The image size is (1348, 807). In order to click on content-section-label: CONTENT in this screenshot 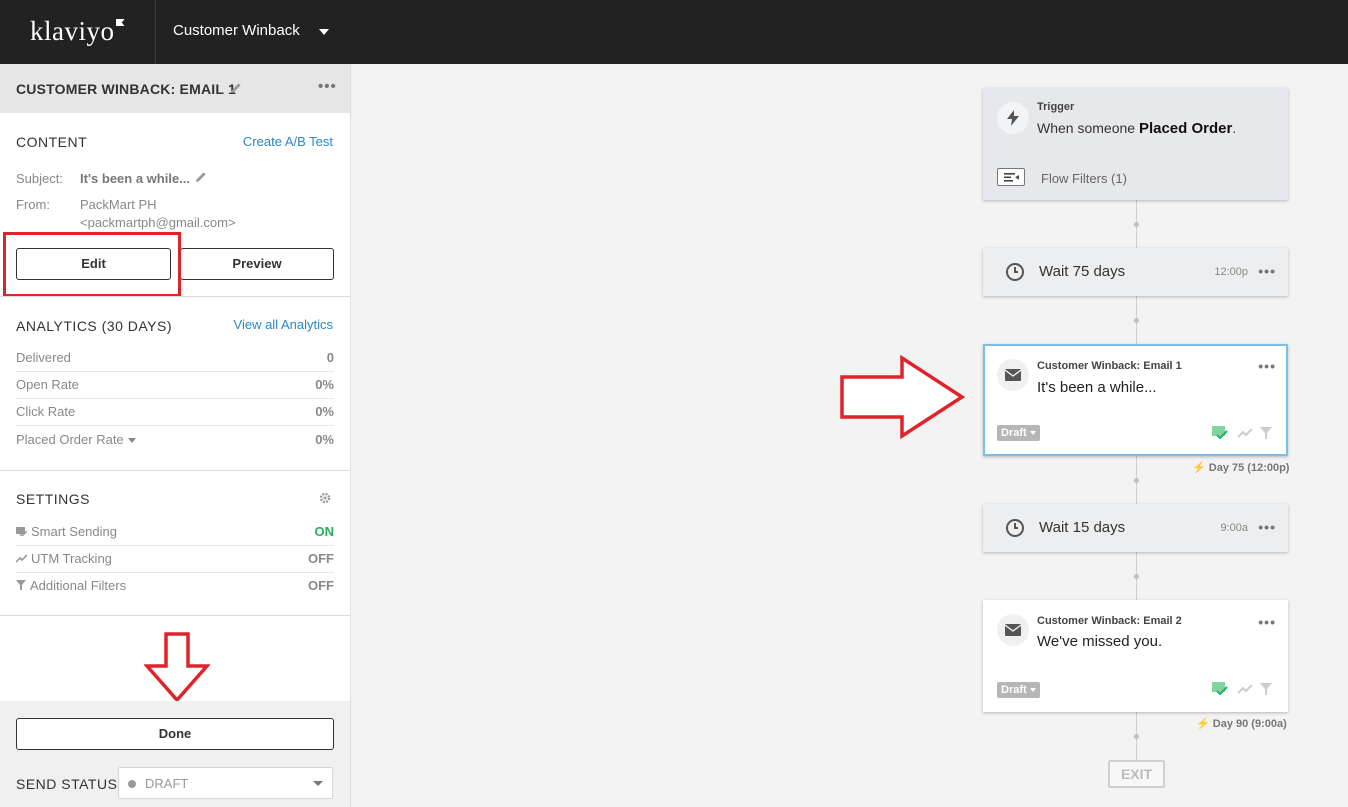, I will do `click(52, 142)`.